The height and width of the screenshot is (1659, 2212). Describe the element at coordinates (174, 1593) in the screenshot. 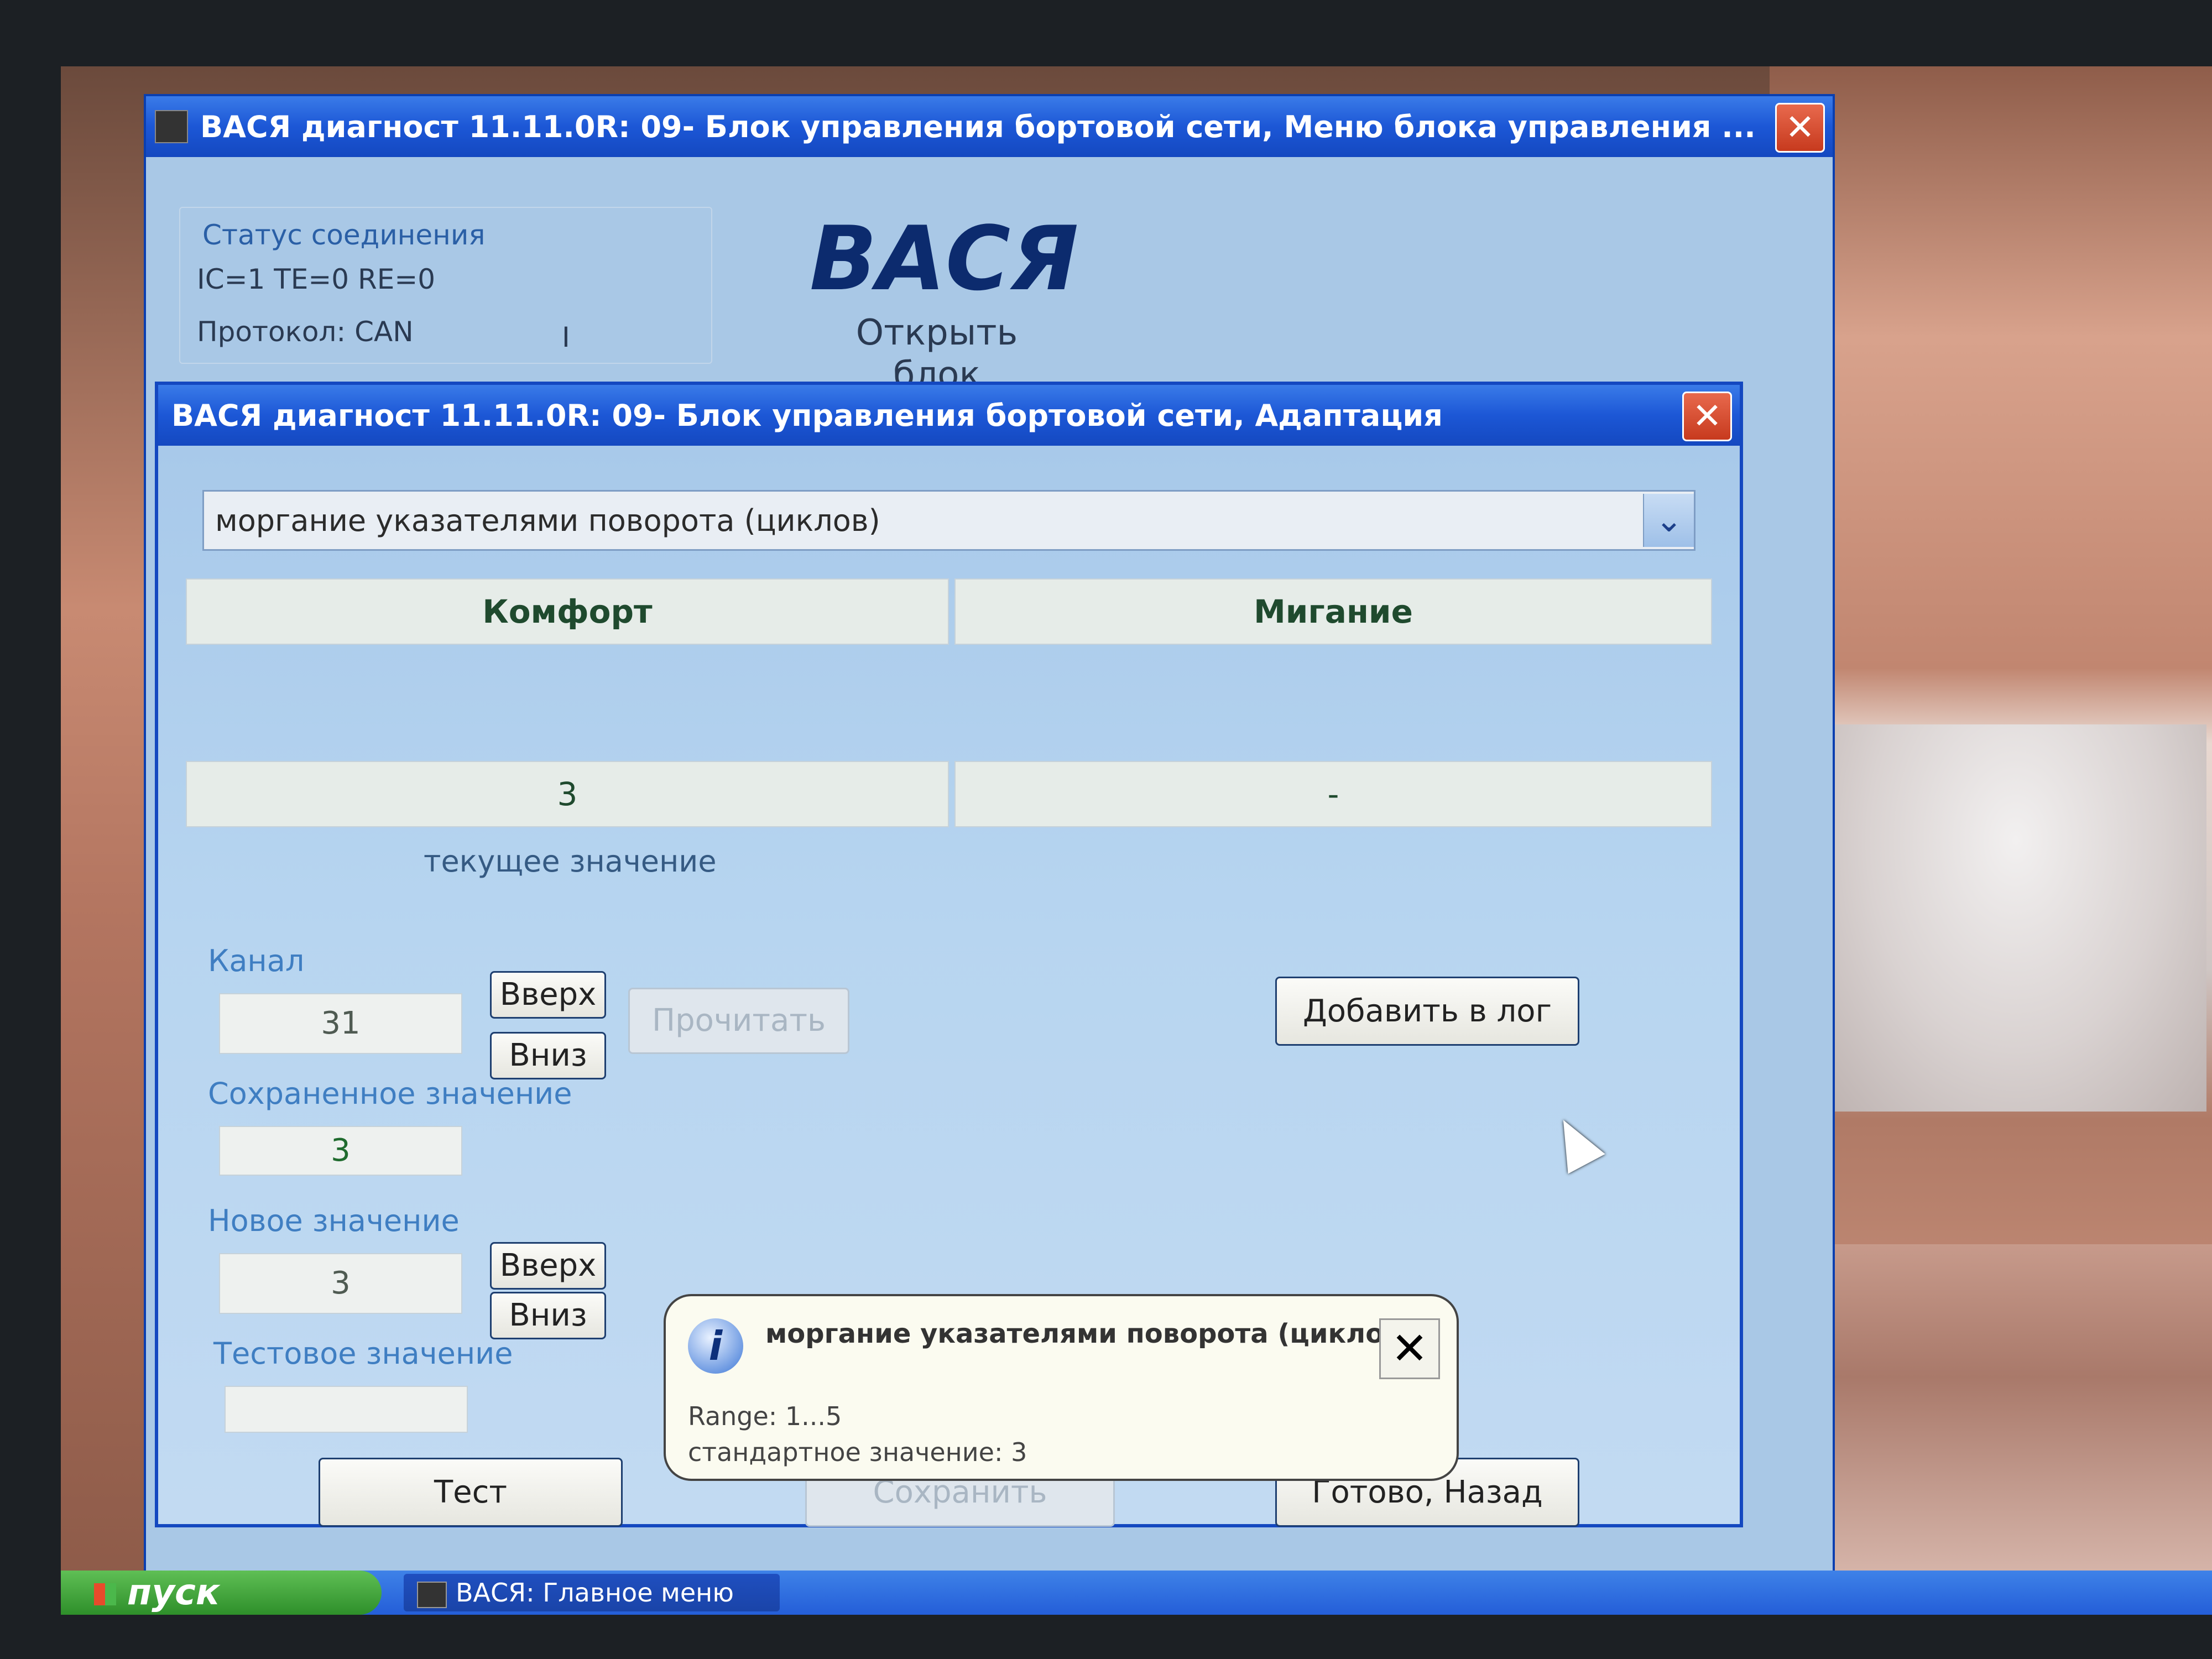

I see `start-label: пуск` at that location.